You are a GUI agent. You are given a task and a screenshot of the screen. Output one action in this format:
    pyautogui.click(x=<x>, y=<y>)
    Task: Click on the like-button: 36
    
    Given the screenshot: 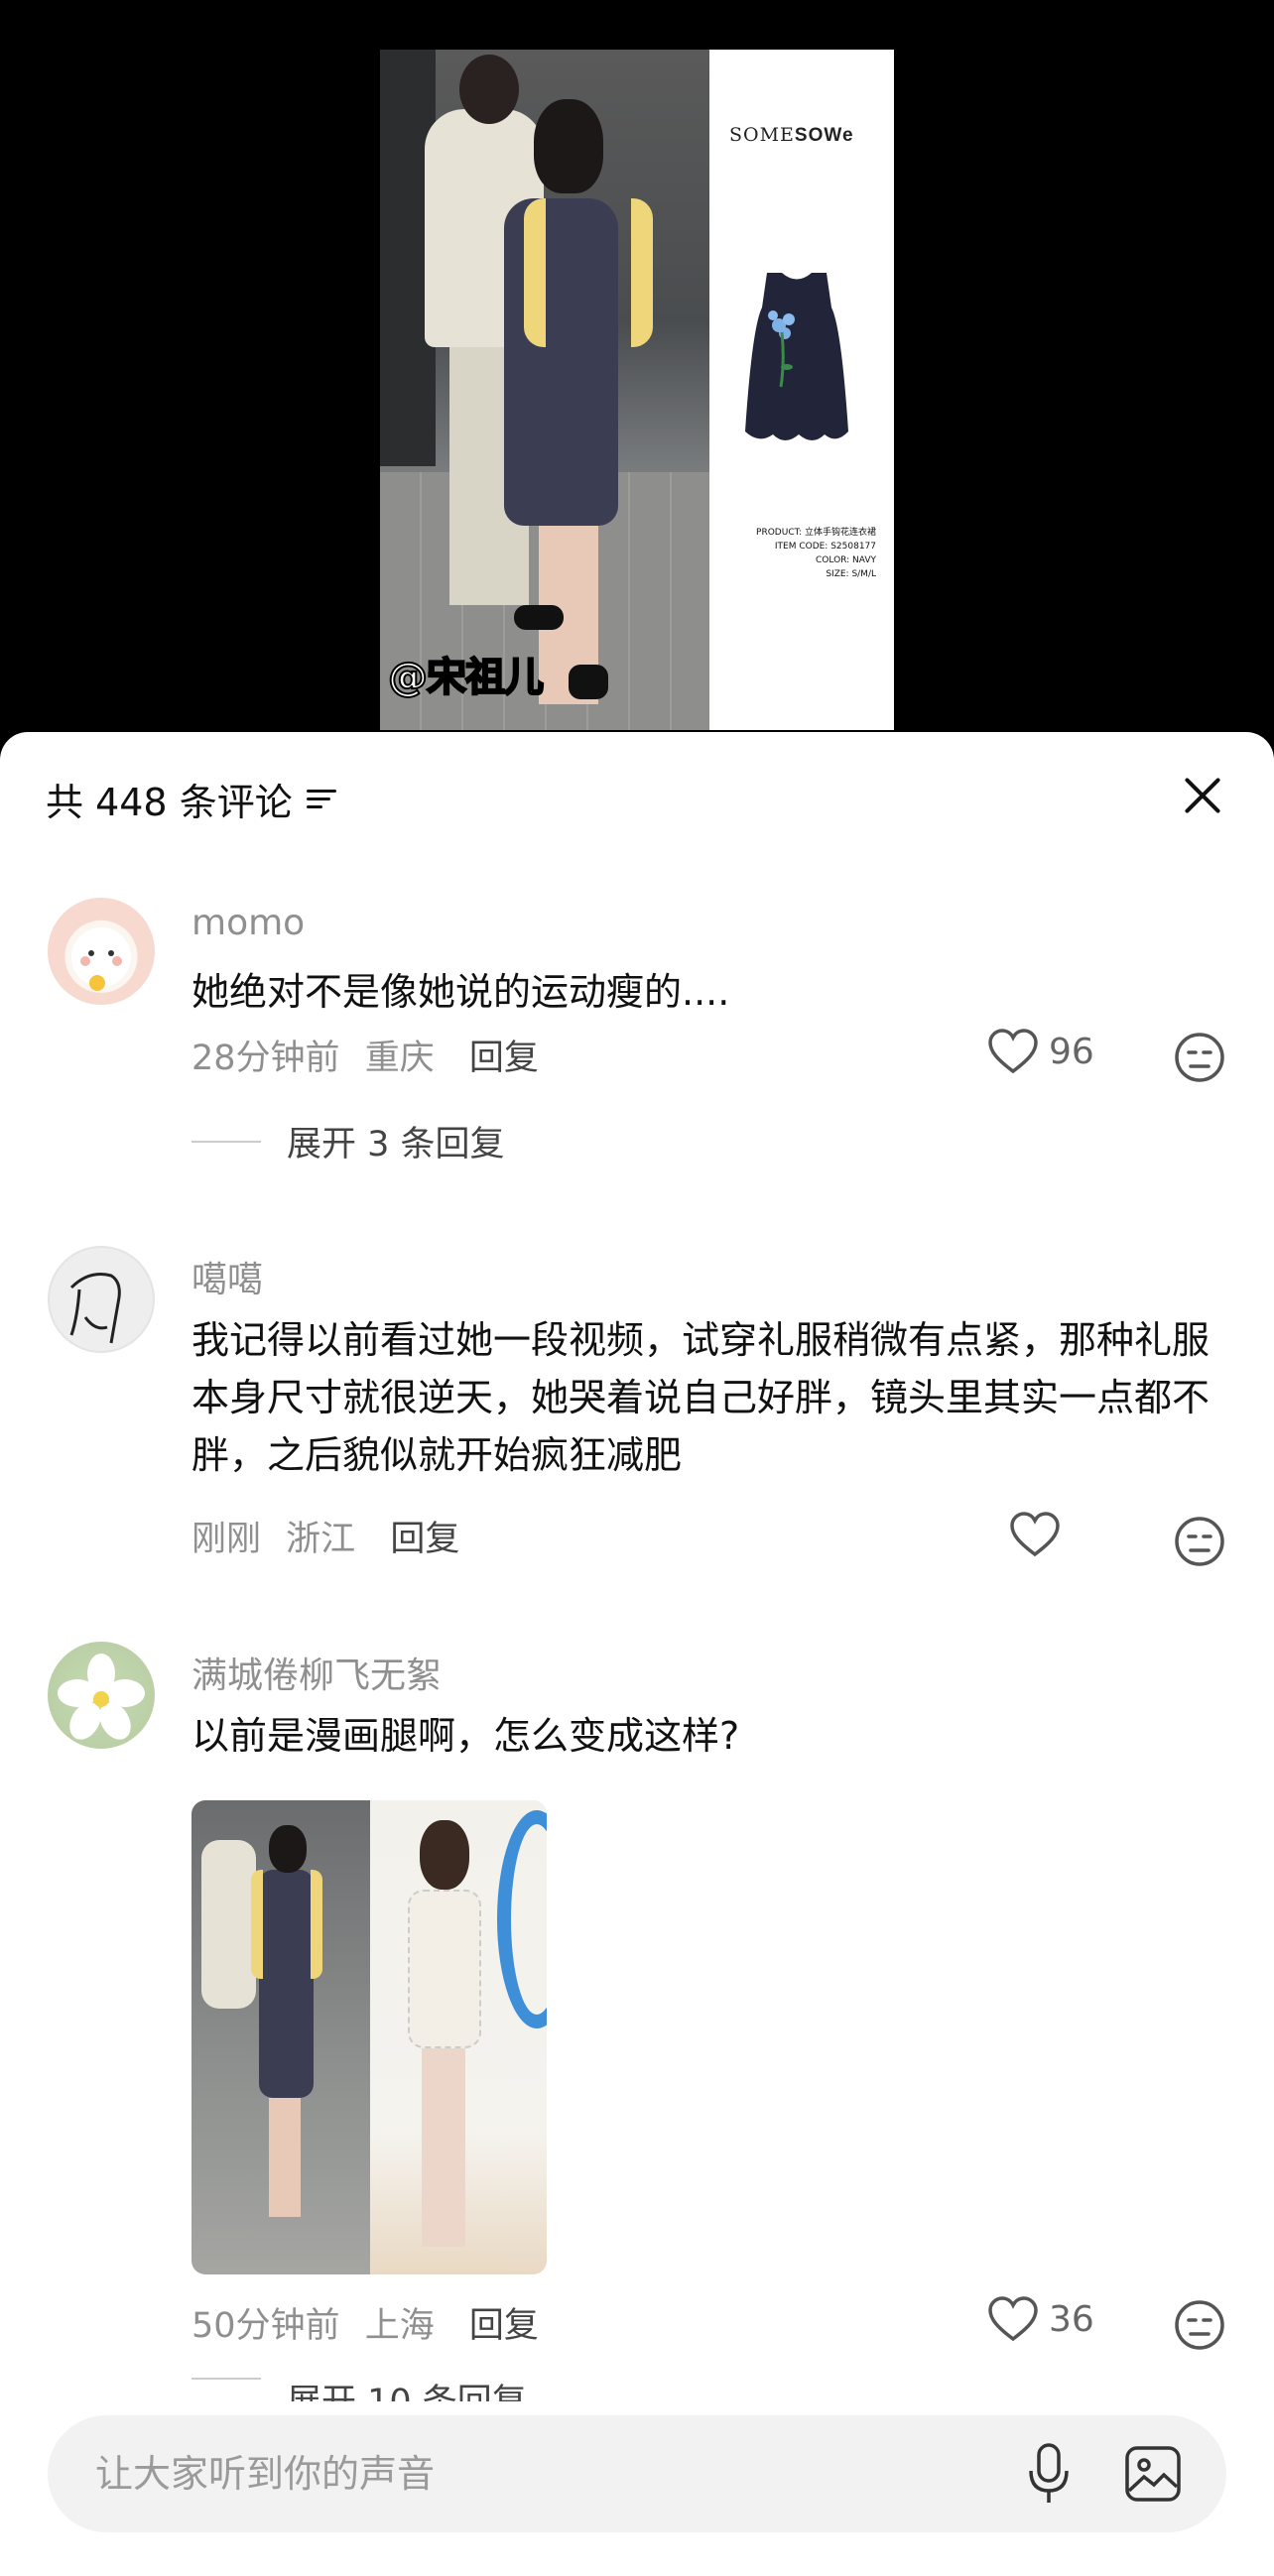 What is the action you would take?
    pyautogui.click(x=1040, y=2319)
    